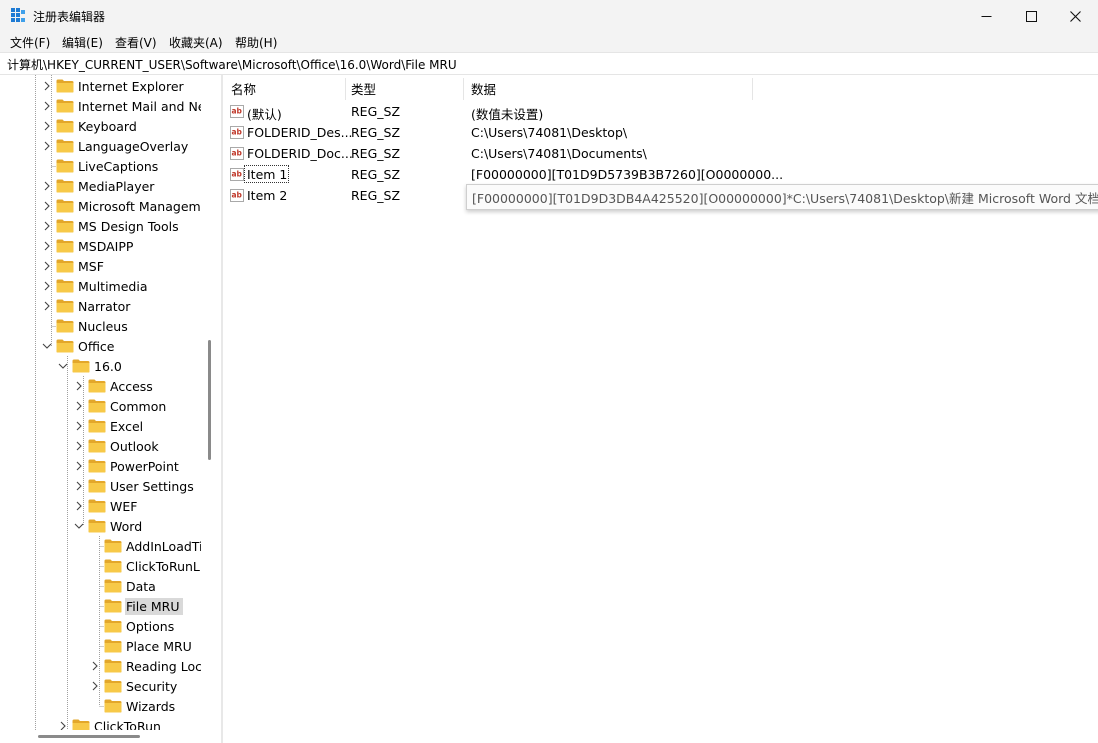  Describe the element at coordinates (99, 186) in the screenshot. I see `tree-item: MediaPlayer` at that location.